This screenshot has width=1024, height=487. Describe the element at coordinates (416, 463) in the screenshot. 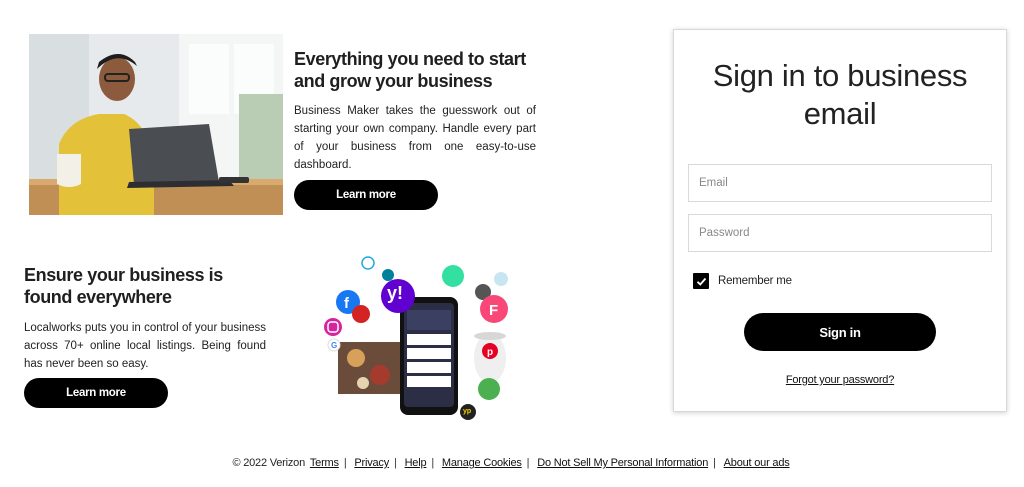

I see `footer-link-help: Help` at that location.